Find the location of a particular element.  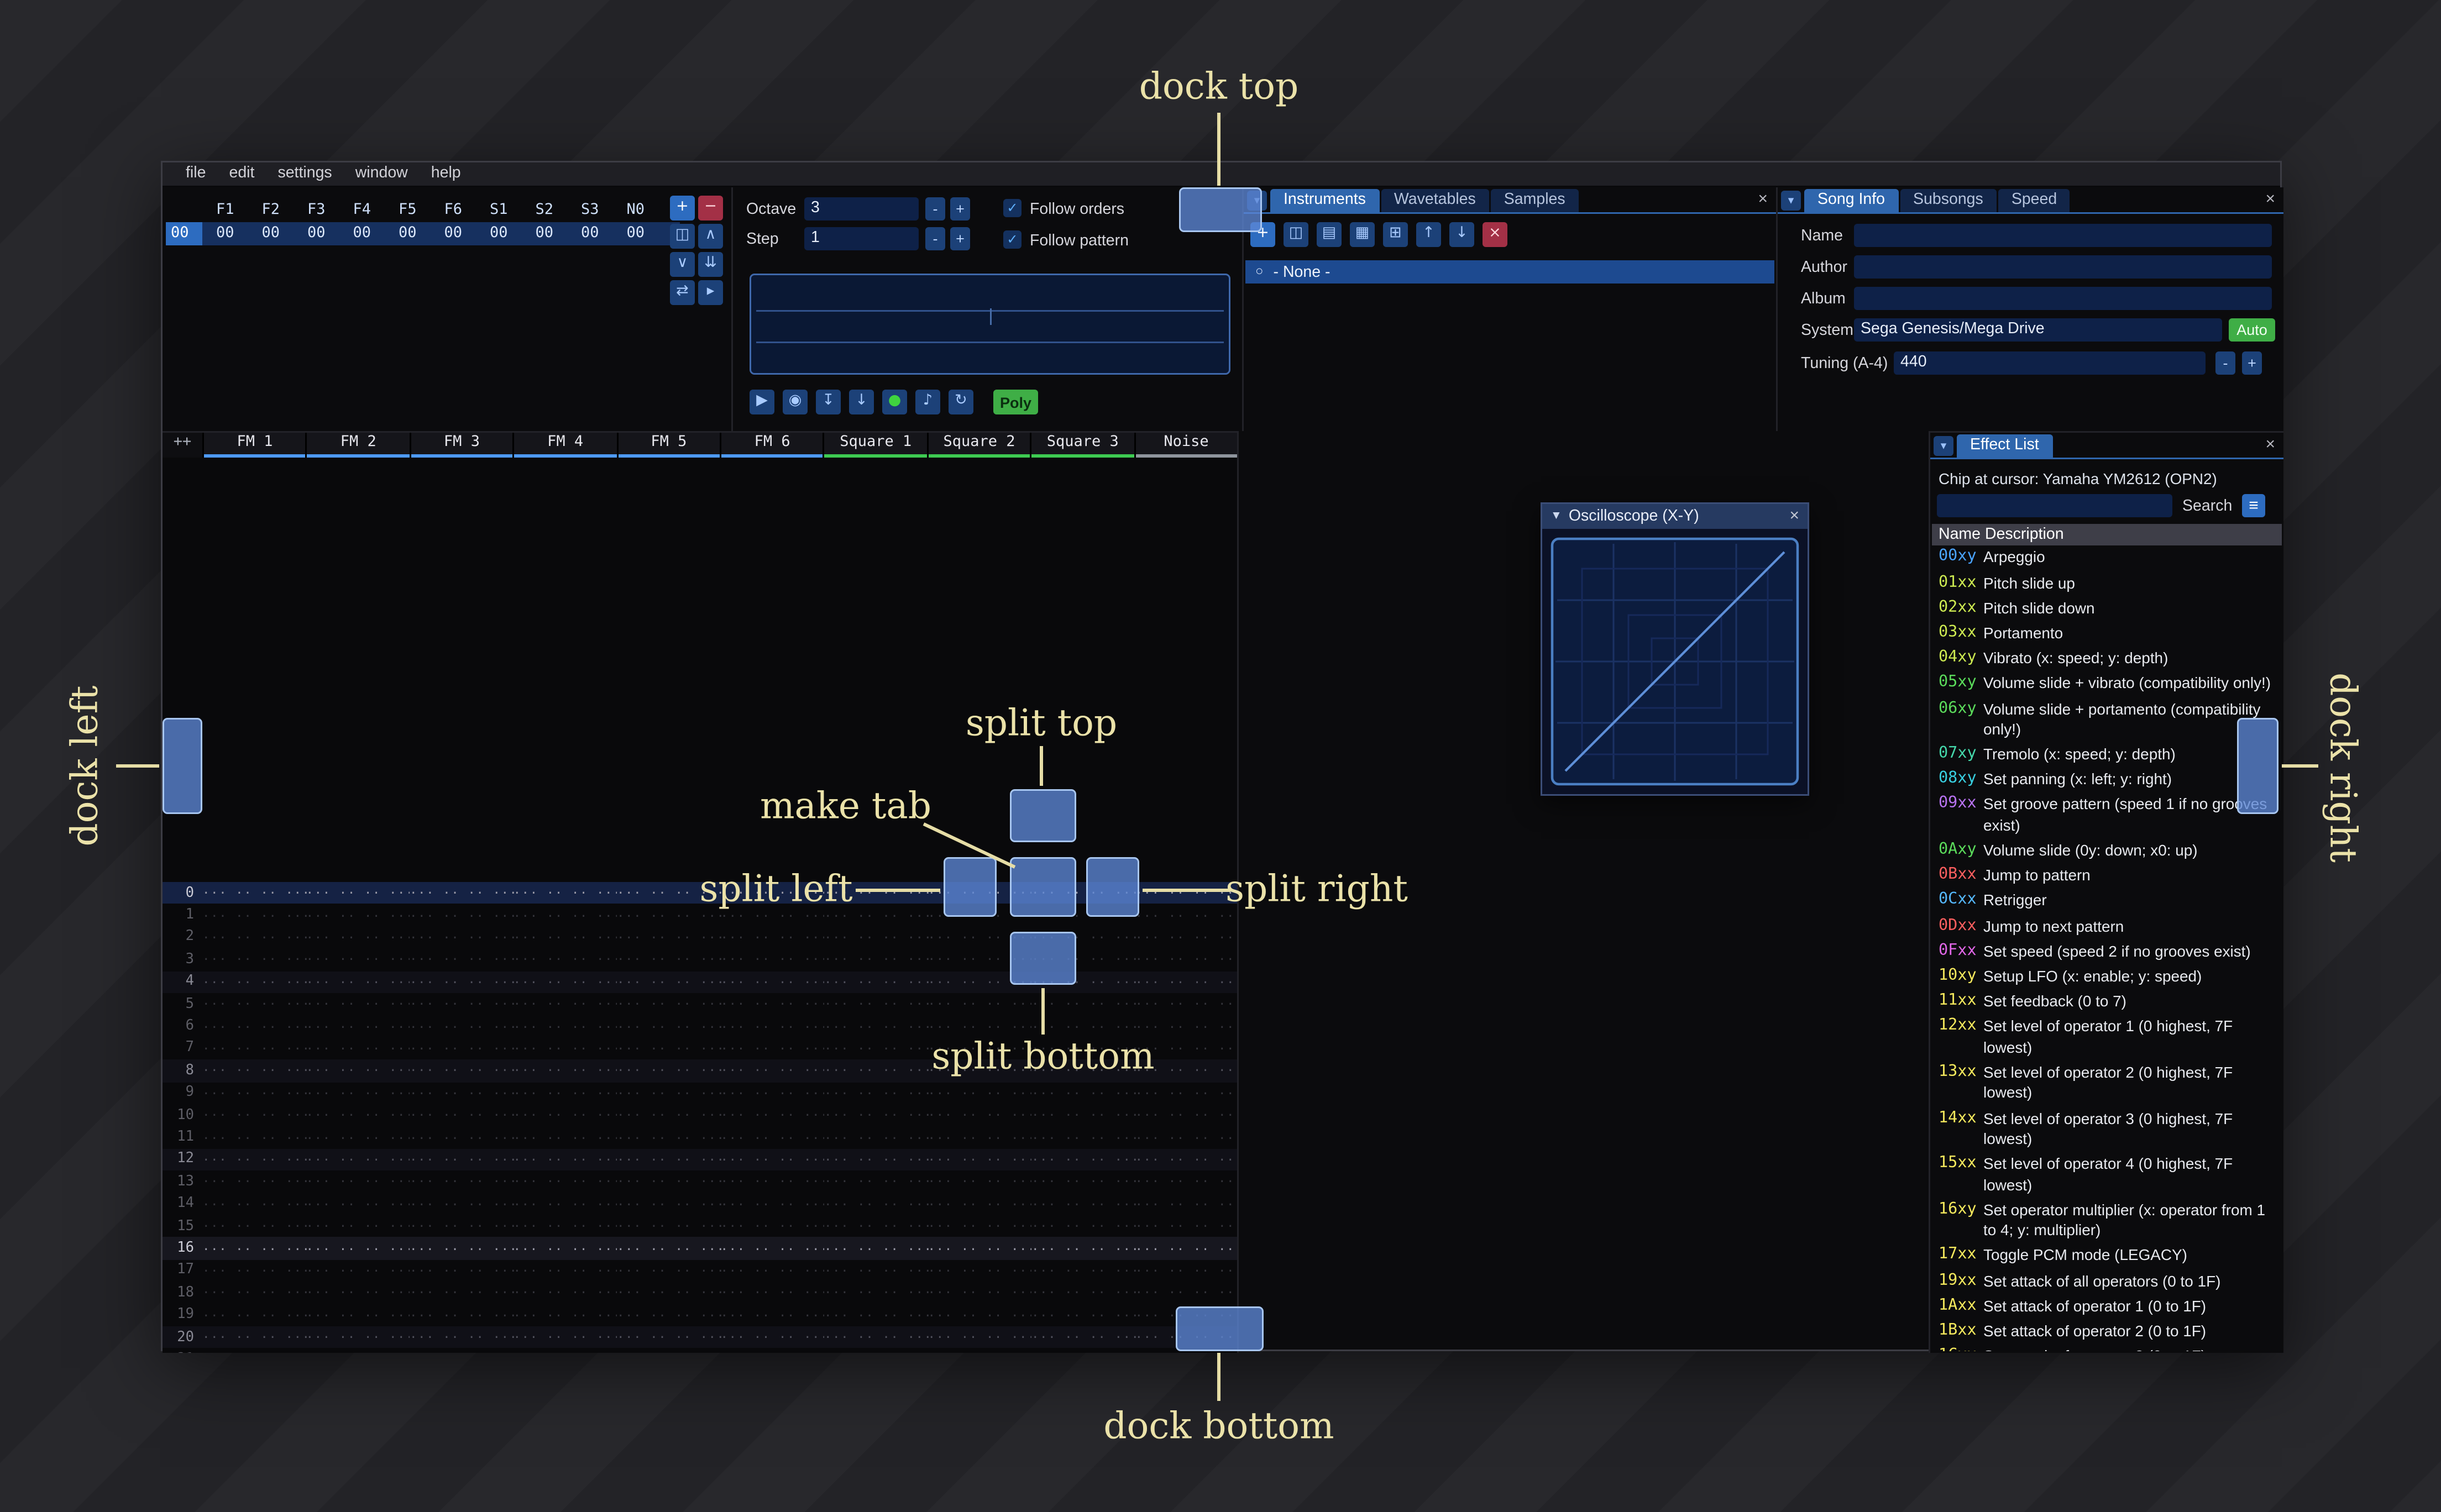

channel-header-square-2: Square 2 is located at coordinates (978, 445).